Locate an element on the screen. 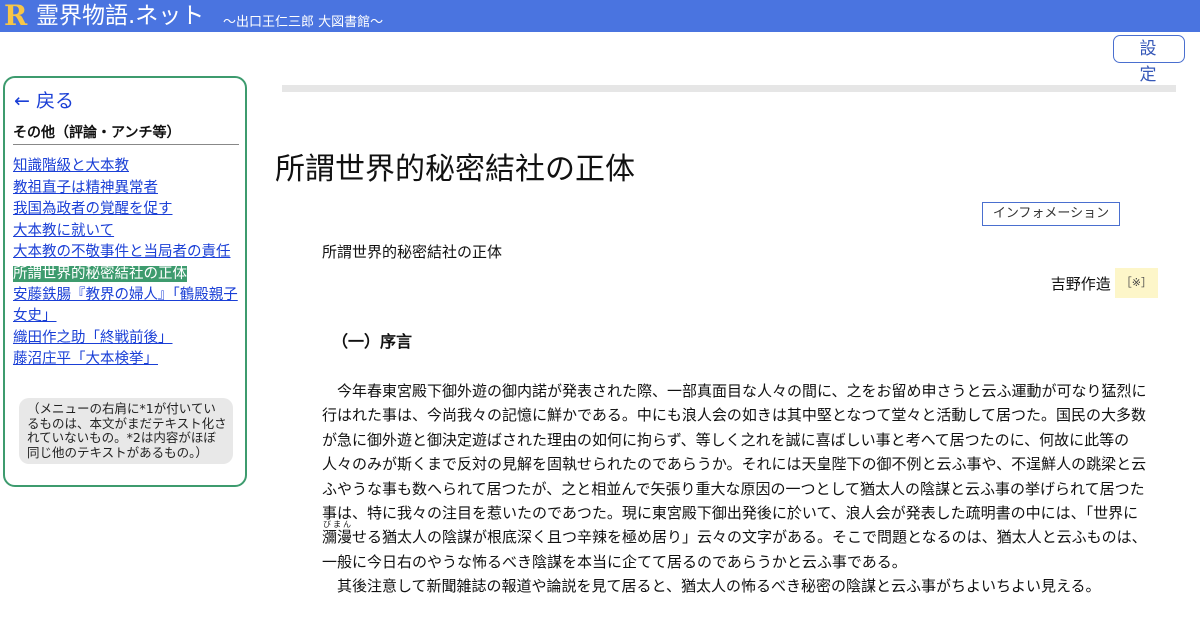 Image resolution: width=1200 pixels, height=630 pixels. sidebar-item-link: 大本教に就いて is located at coordinates (63, 231).